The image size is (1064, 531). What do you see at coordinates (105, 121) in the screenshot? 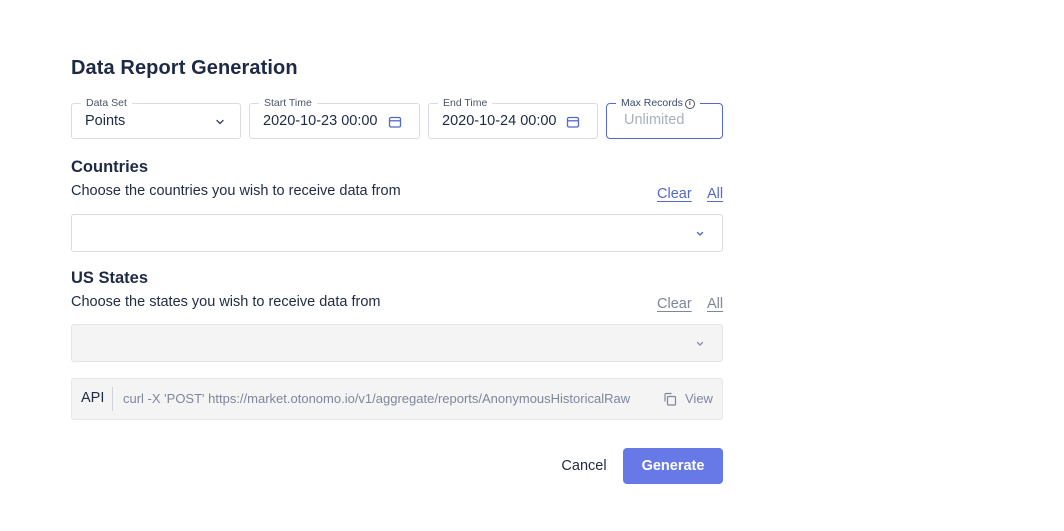
I see `dataset-value: Points` at bounding box center [105, 121].